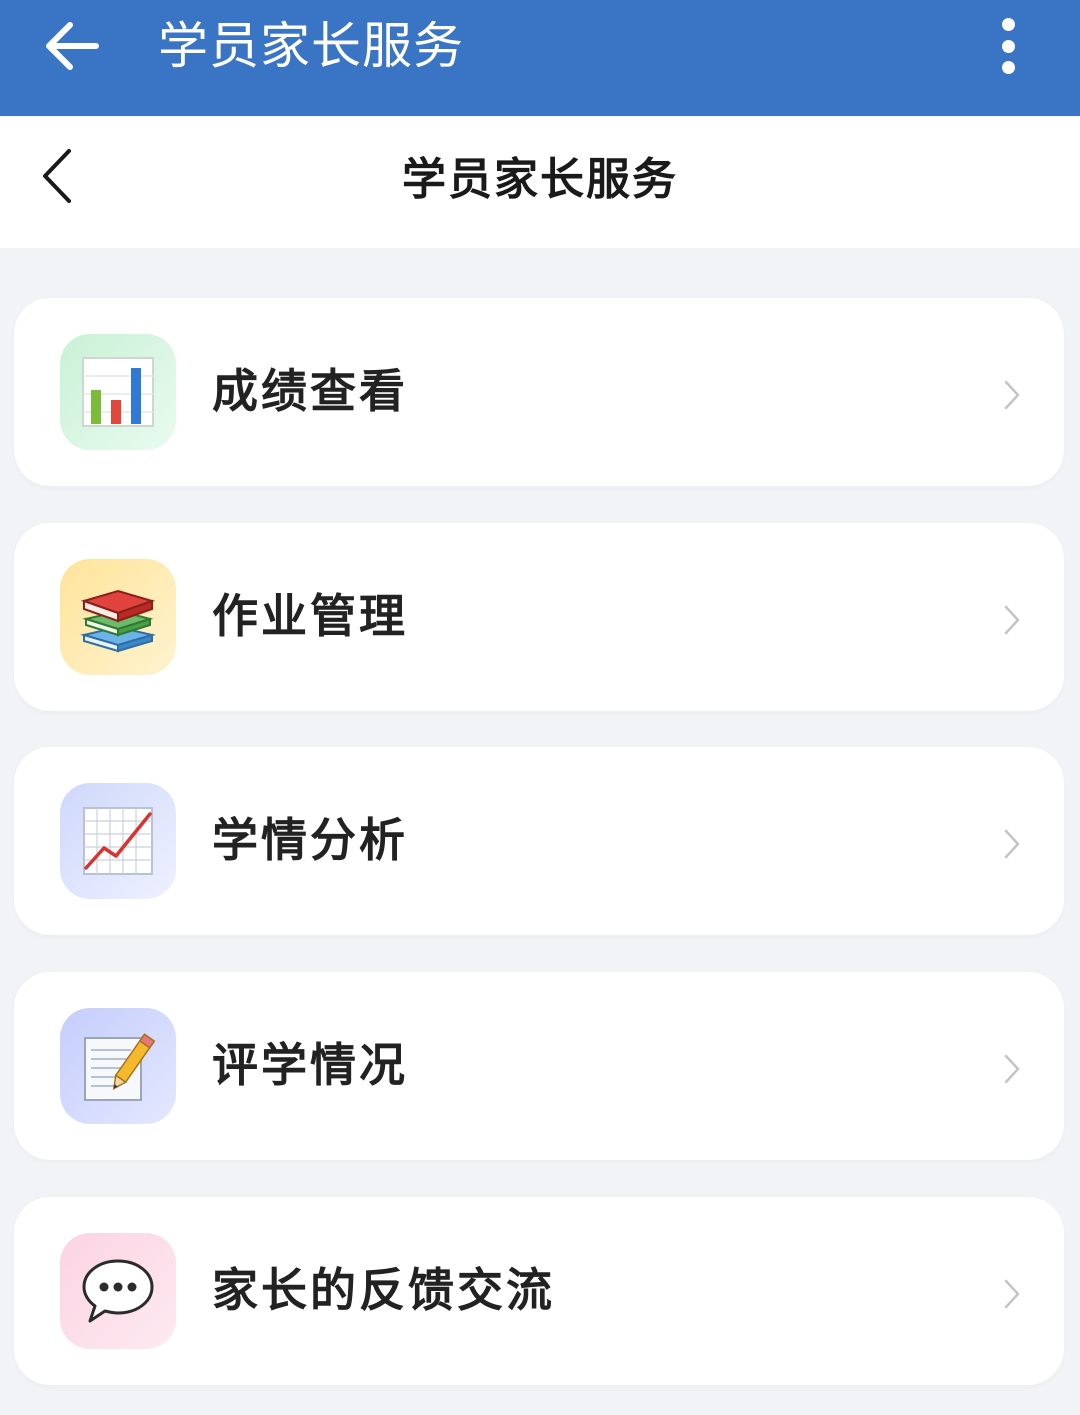  What do you see at coordinates (539, 841) in the screenshot?
I see `menu-item-learning-analysis: 学情分析` at bounding box center [539, 841].